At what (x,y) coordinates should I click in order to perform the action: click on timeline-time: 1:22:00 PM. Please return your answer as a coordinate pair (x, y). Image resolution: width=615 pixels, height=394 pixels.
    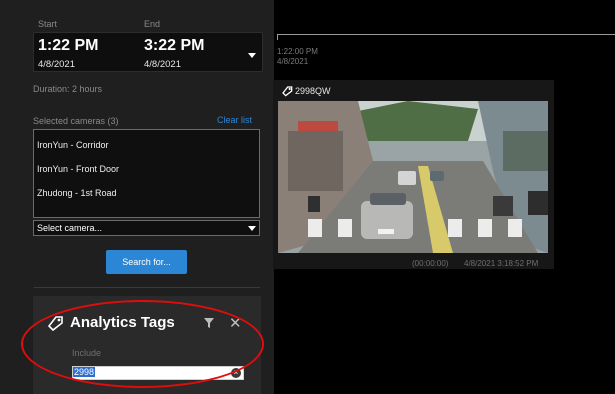
    Looking at the image, I should click on (297, 51).